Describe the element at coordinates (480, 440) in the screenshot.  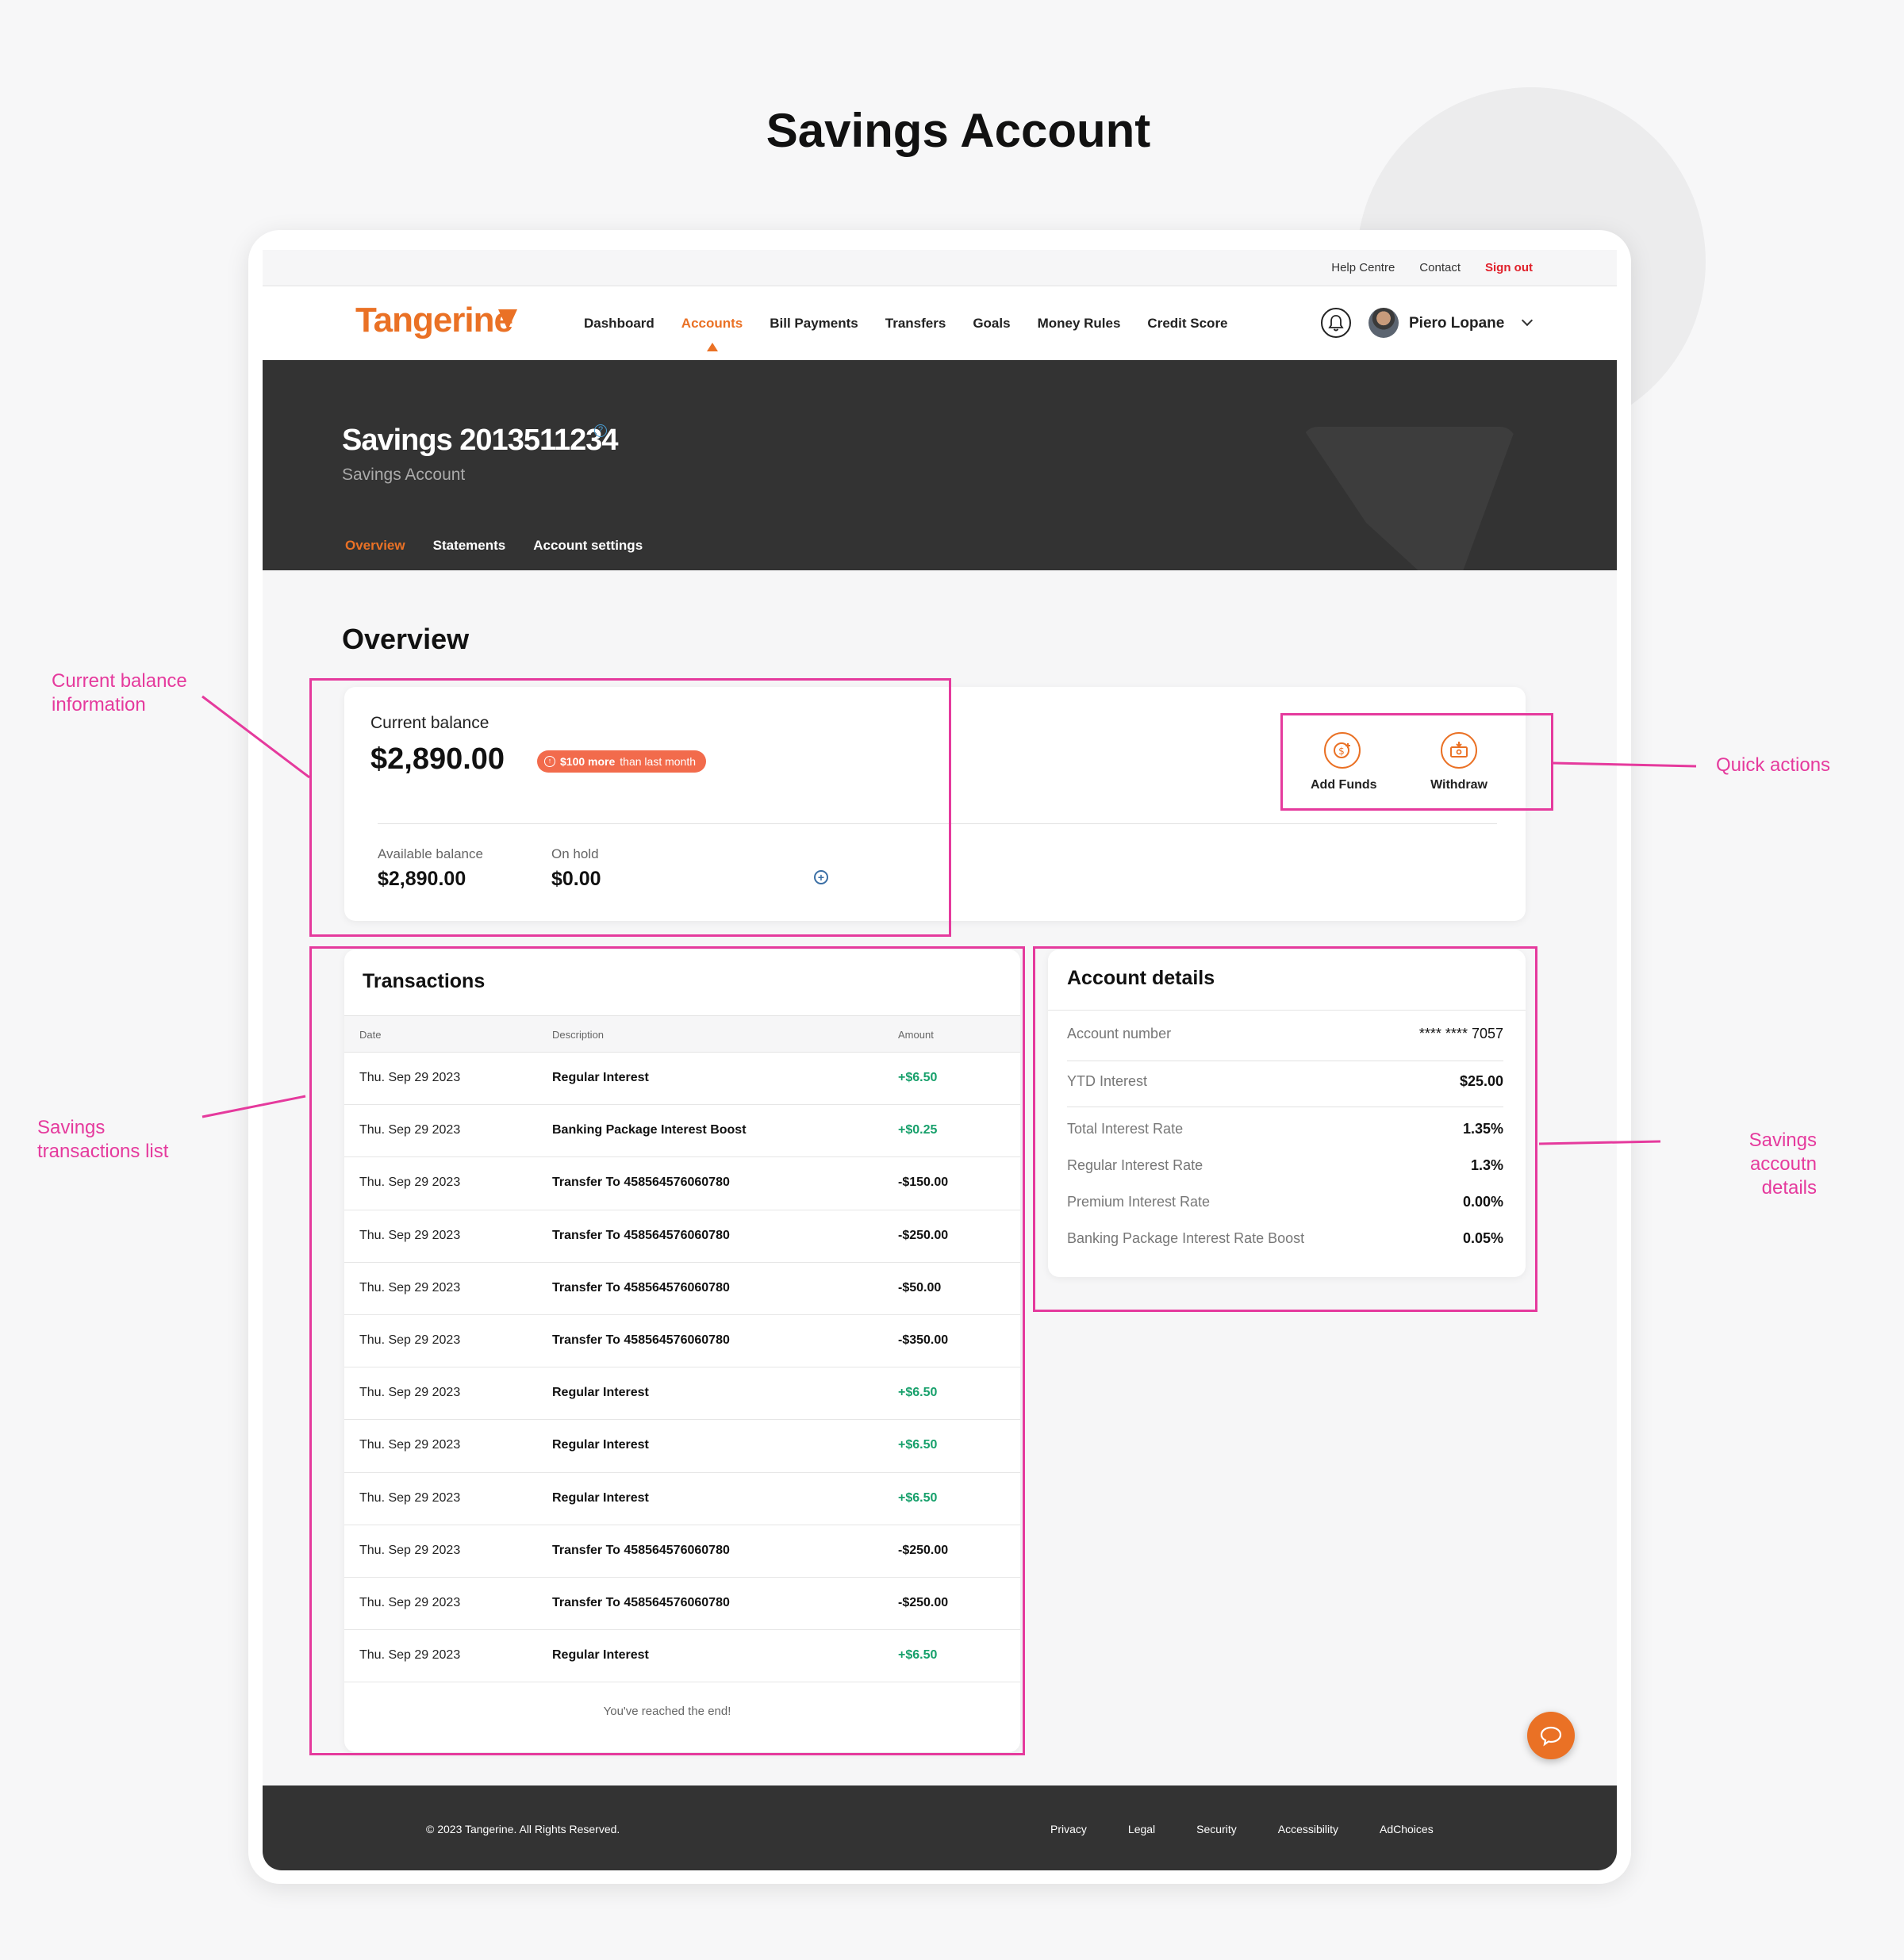
I see `account-title: Savings 2013511234` at that location.